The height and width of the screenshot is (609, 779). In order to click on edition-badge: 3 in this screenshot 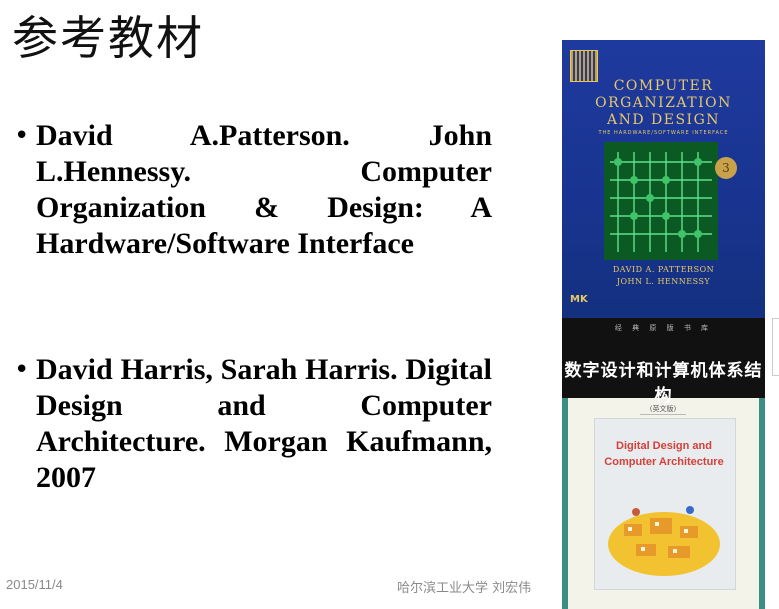, I will do `click(726, 168)`.